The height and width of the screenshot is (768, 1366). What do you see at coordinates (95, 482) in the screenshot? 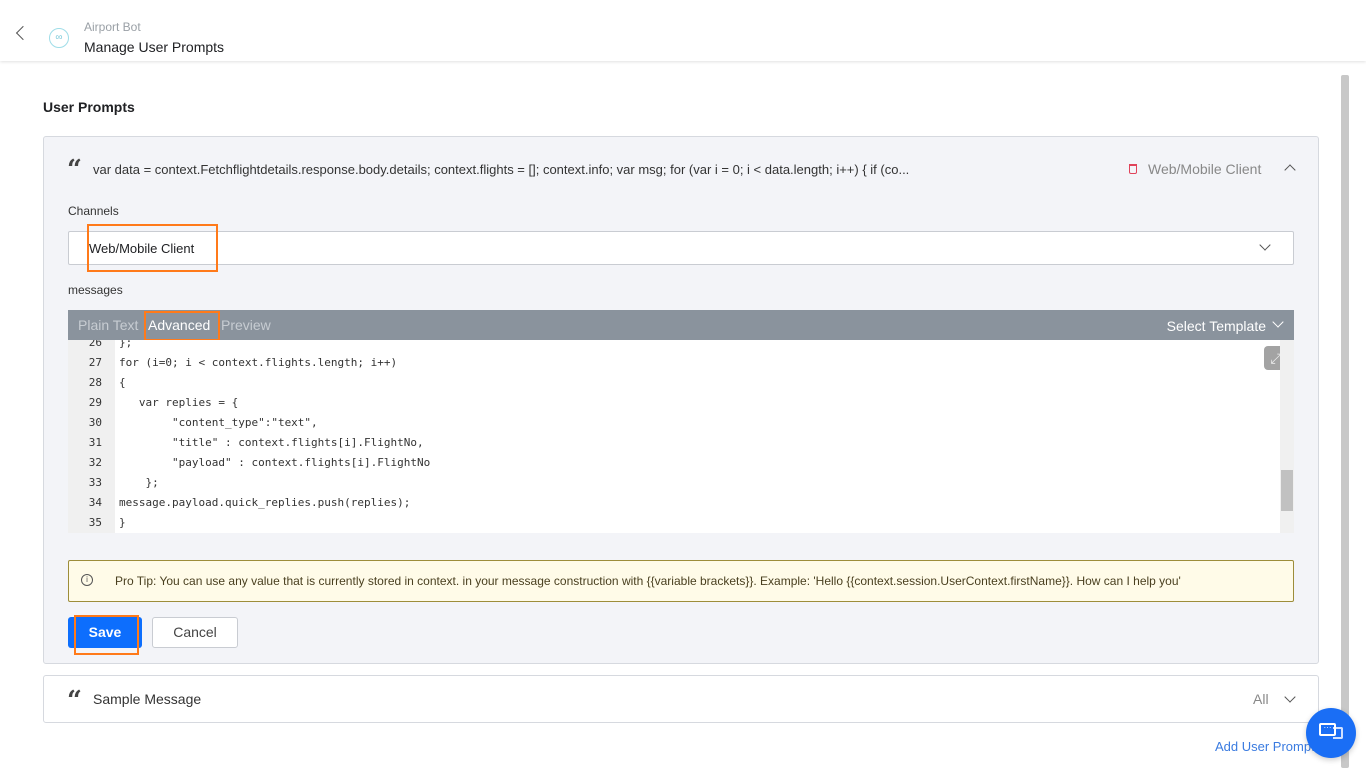
I see `line-number: 33` at bounding box center [95, 482].